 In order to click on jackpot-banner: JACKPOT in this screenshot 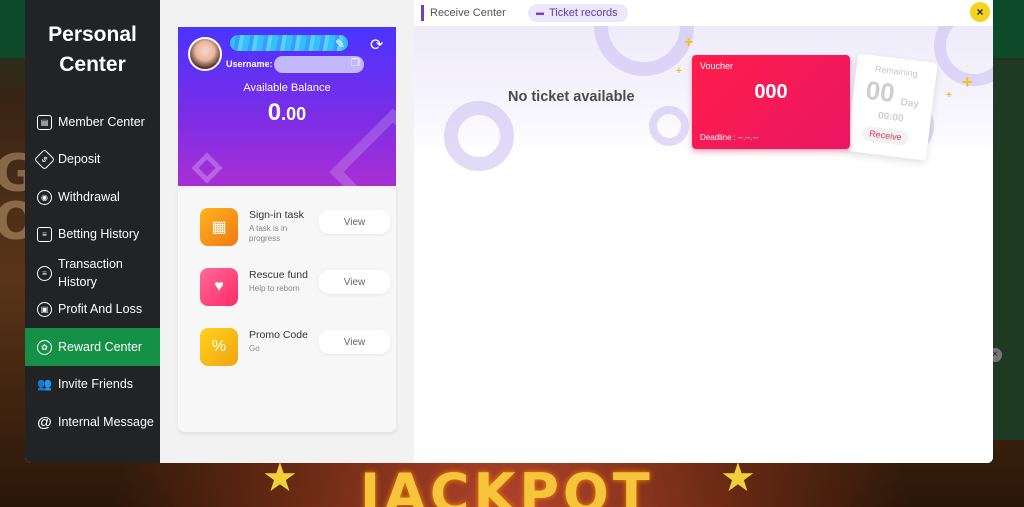, I will do `click(507, 484)`.